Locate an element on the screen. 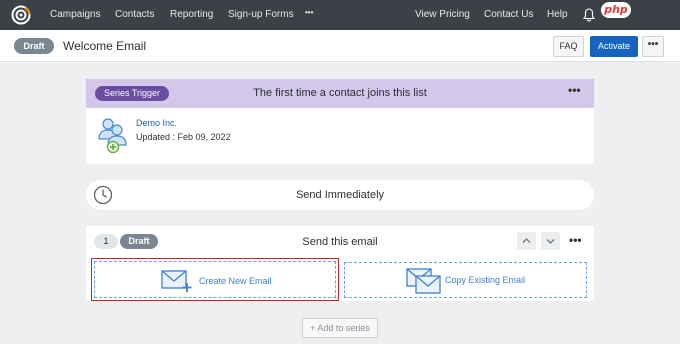 The image size is (680, 344). activate-button: Activate is located at coordinates (614, 46).